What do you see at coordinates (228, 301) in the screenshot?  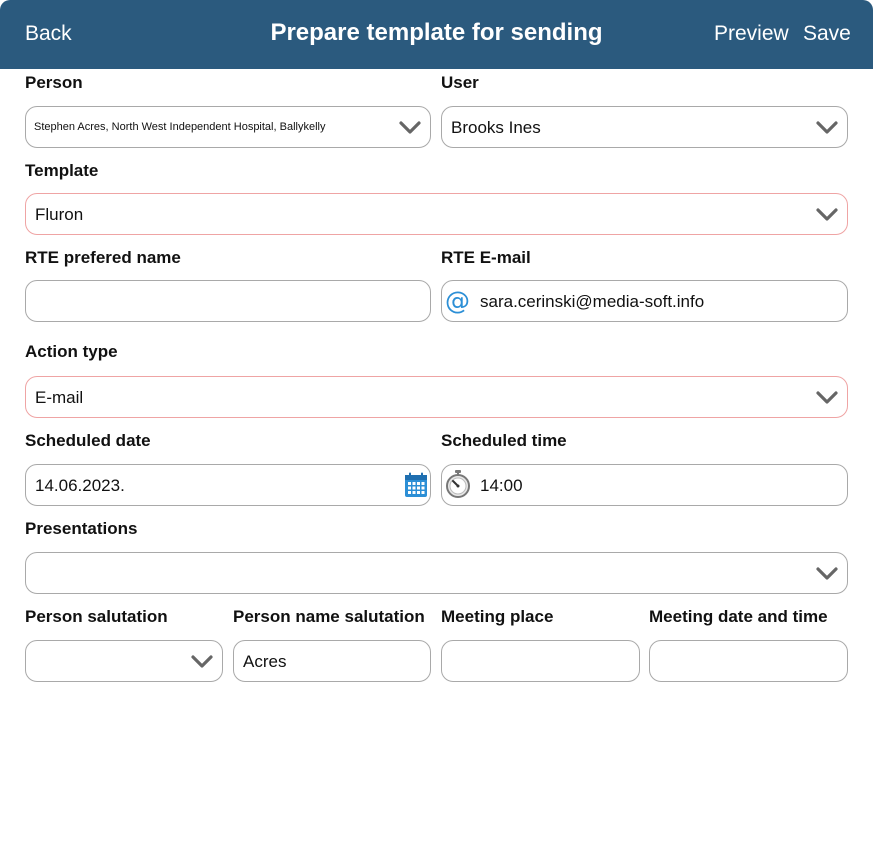 I see `rte-preferred-name-input` at bounding box center [228, 301].